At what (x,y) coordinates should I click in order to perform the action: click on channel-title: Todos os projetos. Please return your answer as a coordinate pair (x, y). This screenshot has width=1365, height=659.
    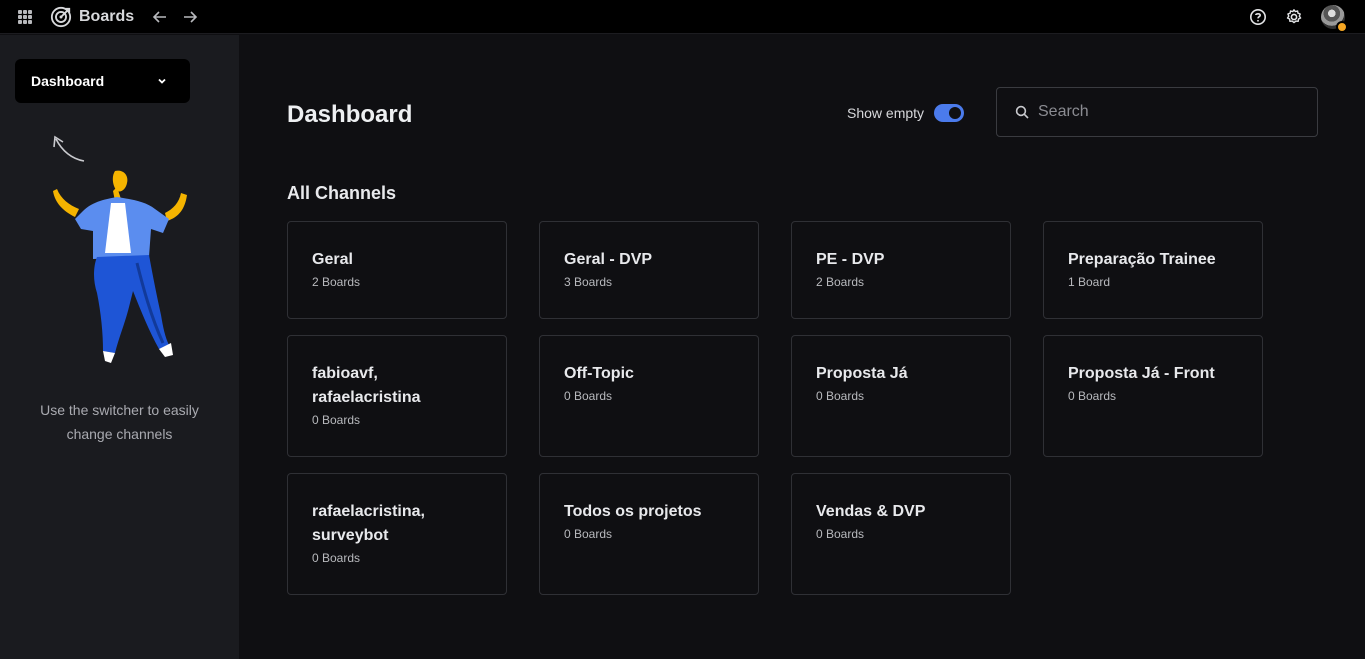
    Looking at the image, I should click on (633, 511).